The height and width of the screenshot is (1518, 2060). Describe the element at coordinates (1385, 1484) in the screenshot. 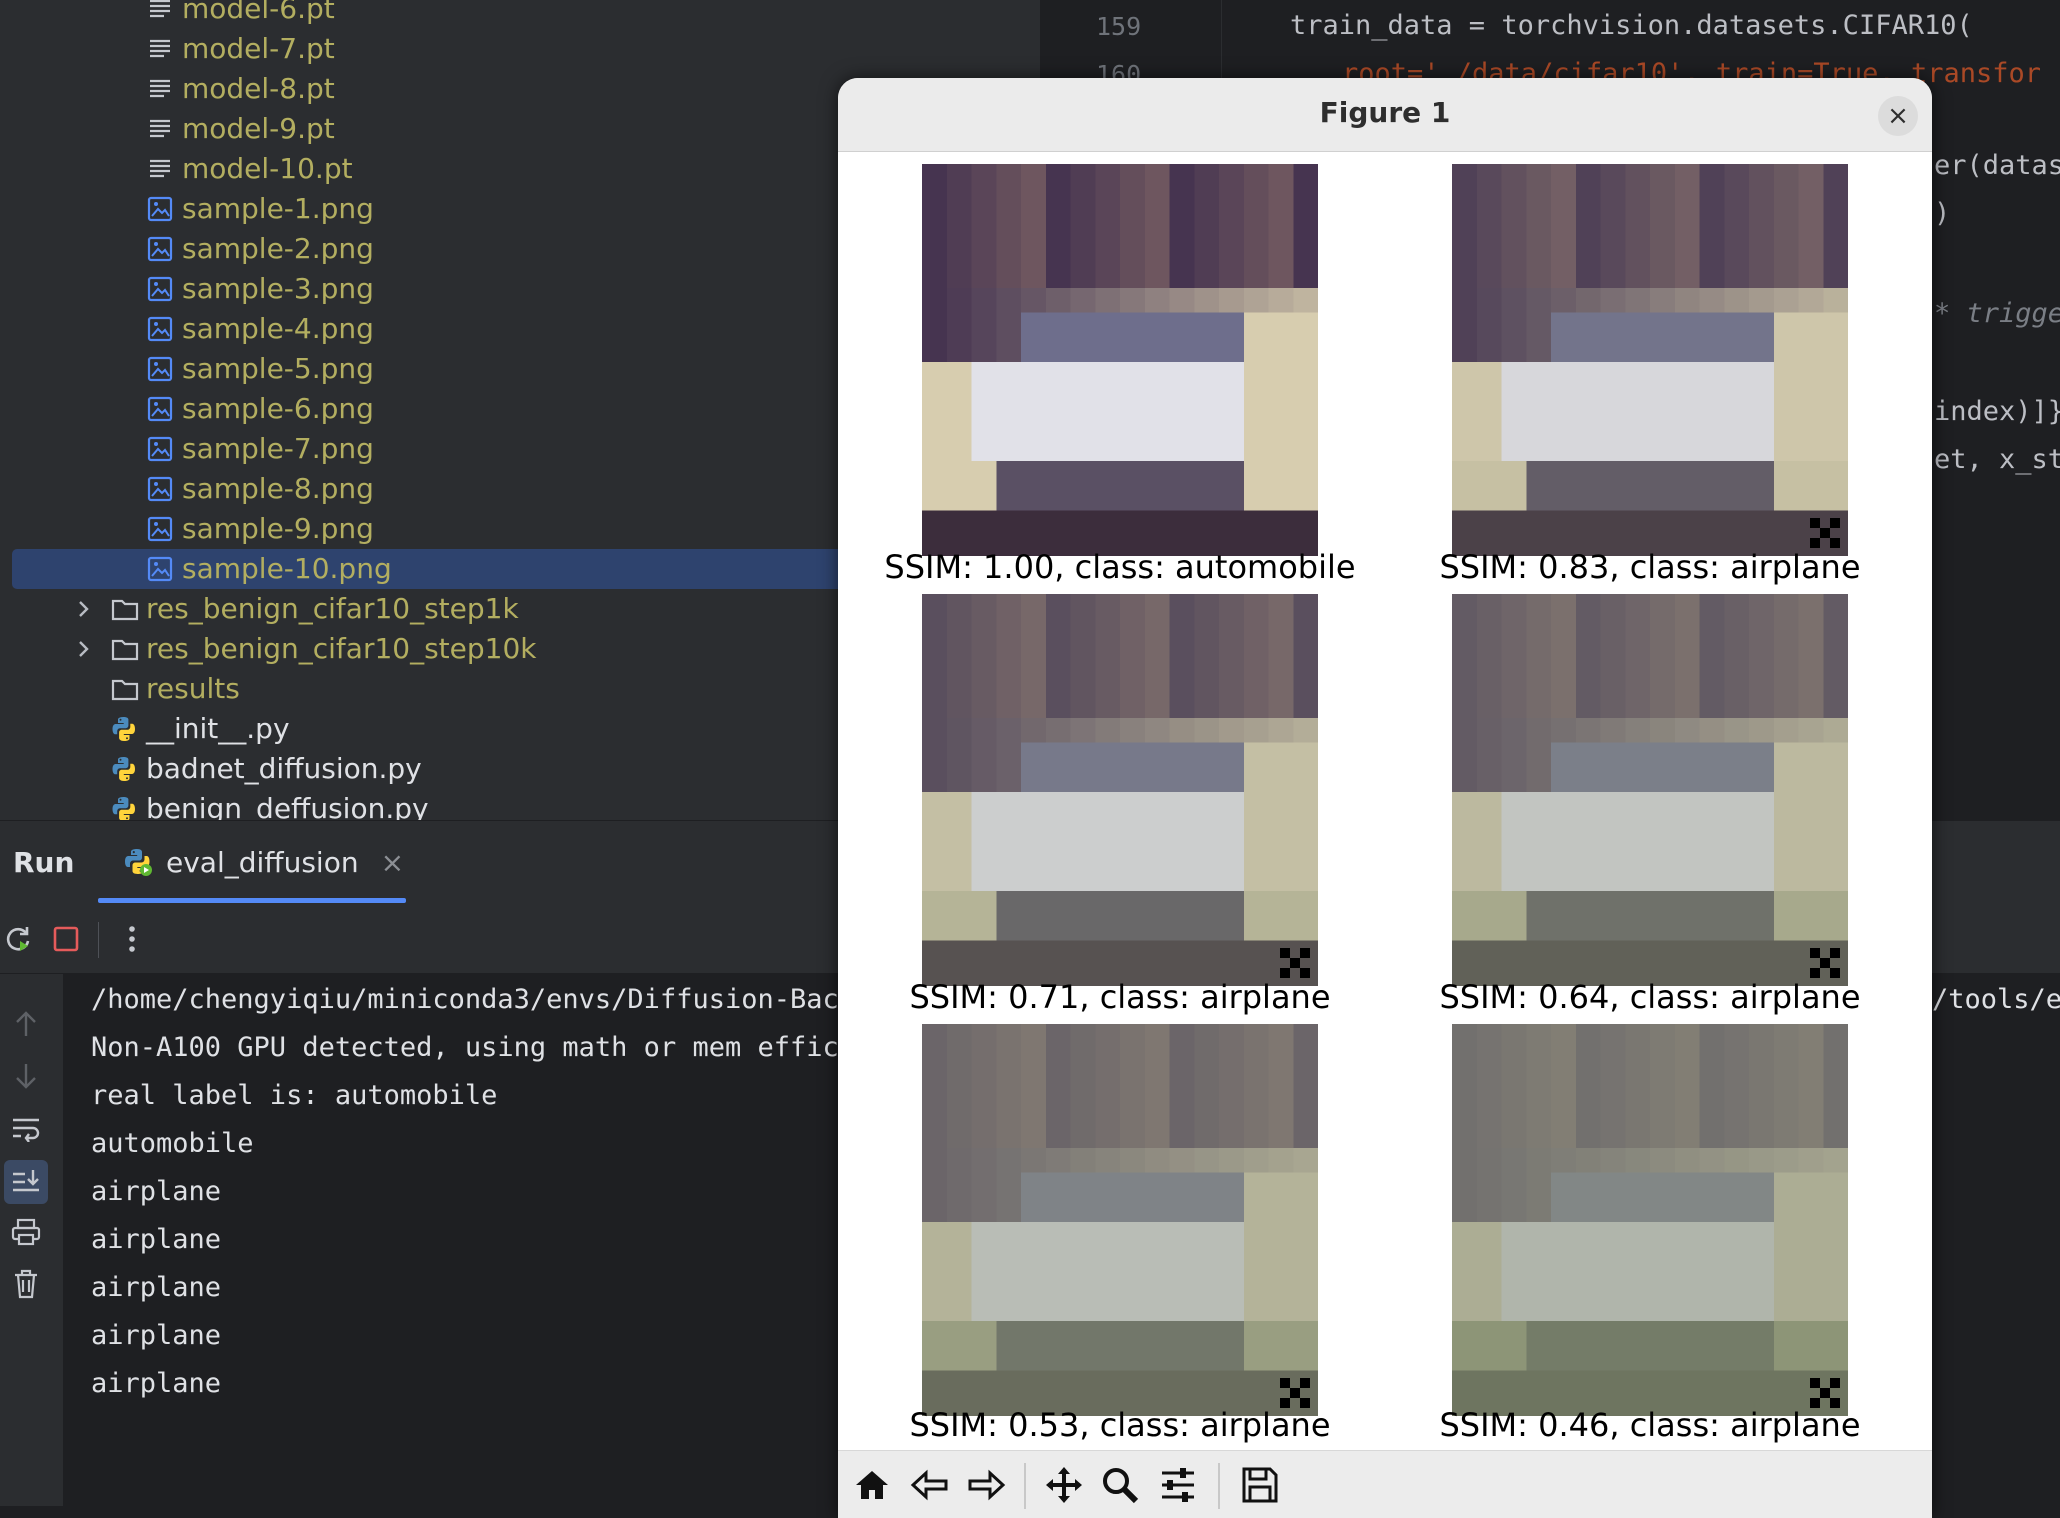

I see `figure-toolbar` at that location.